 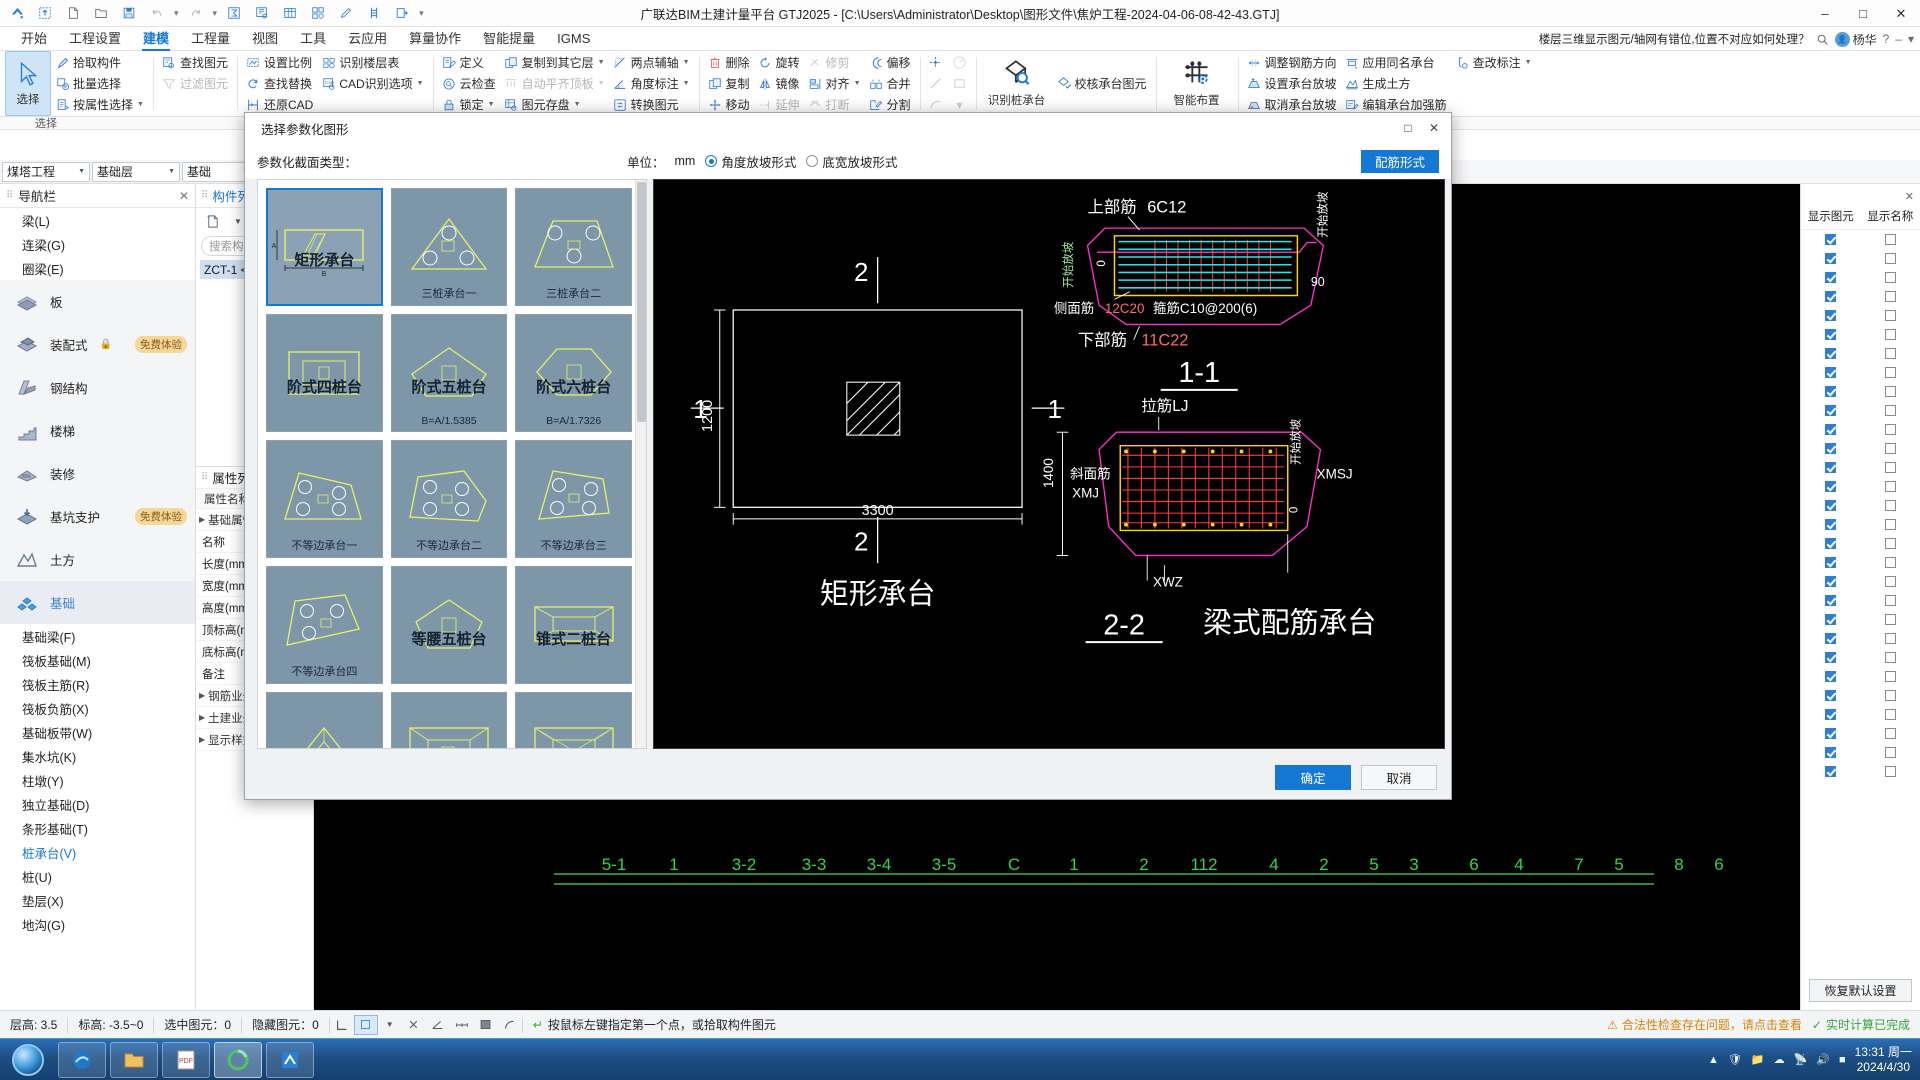 What do you see at coordinates (486, 1025) in the screenshot?
I see `region-snap-icon` at bounding box center [486, 1025].